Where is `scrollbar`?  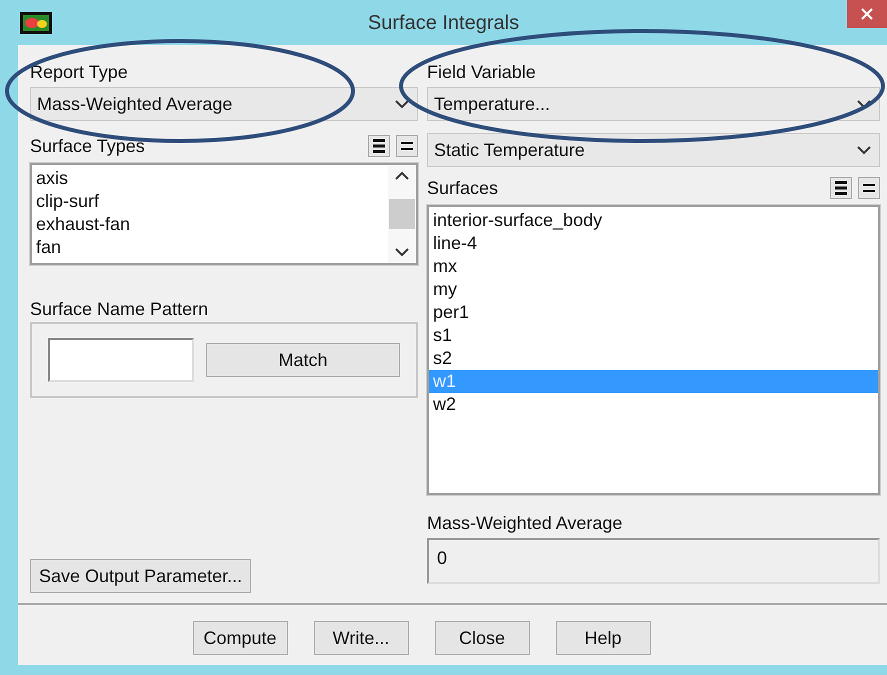 scrollbar is located at coordinates (402, 214).